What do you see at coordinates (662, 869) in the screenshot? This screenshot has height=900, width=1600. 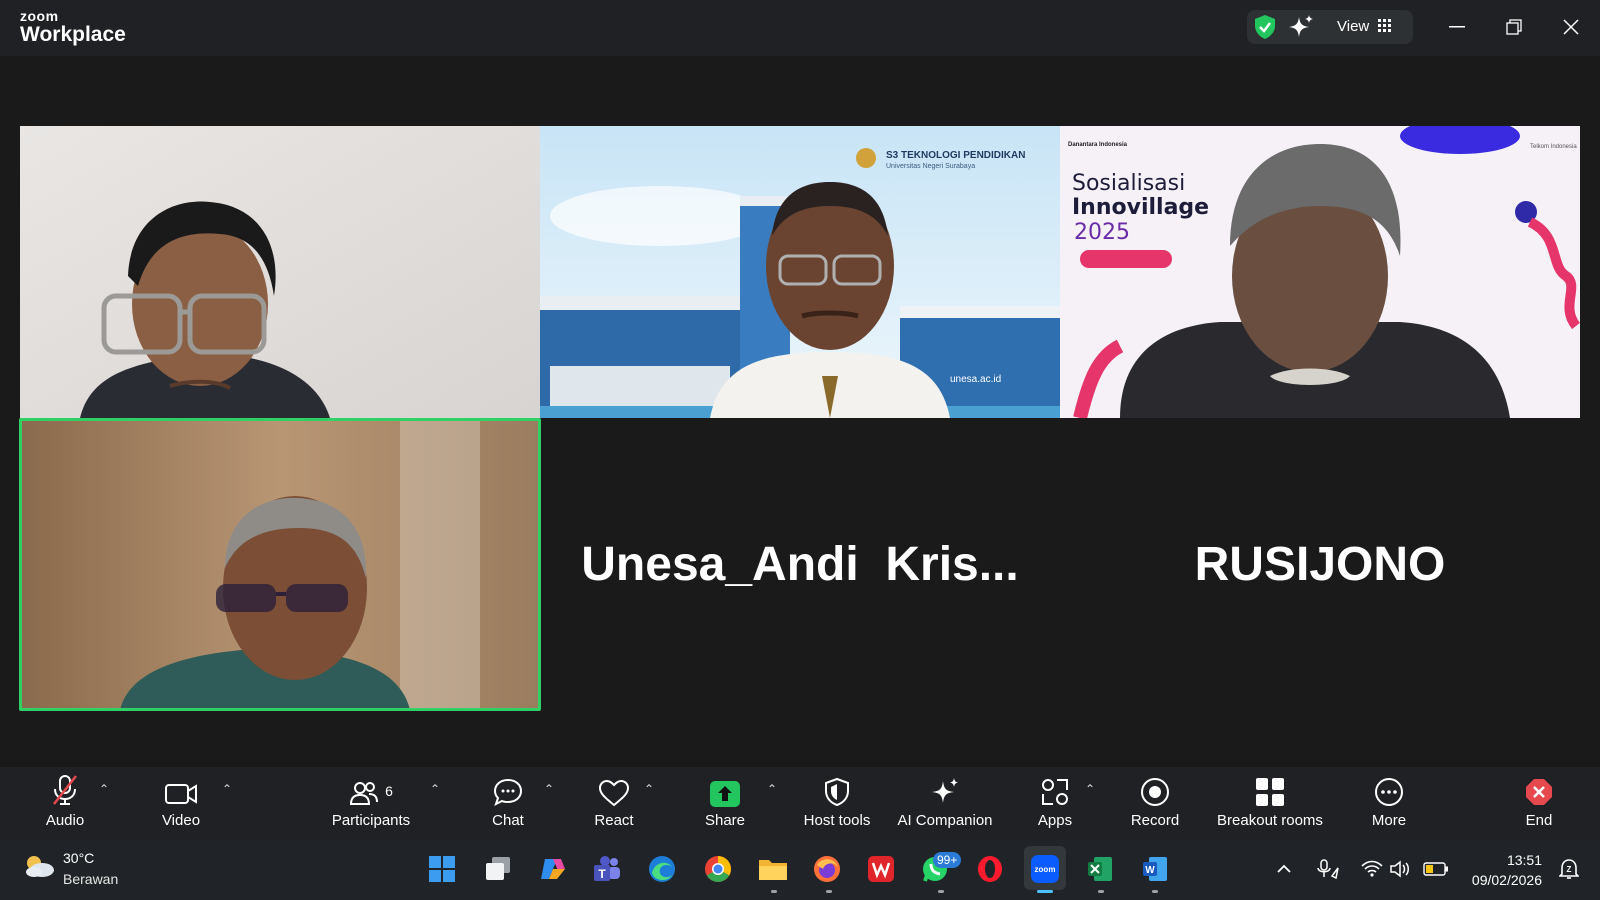 I see `edge-browser-icon` at bounding box center [662, 869].